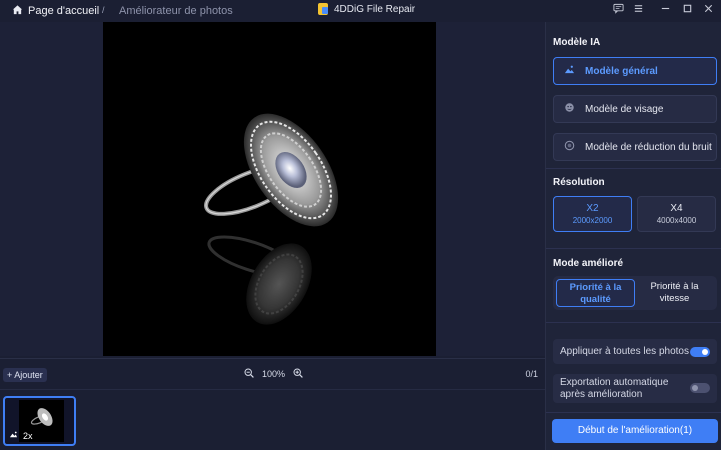 The image size is (721, 450). What do you see at coordinates (624, 109) in the screenshot?
I see `model-face-label: Modèle de visage` at bounding box center [624, 109].